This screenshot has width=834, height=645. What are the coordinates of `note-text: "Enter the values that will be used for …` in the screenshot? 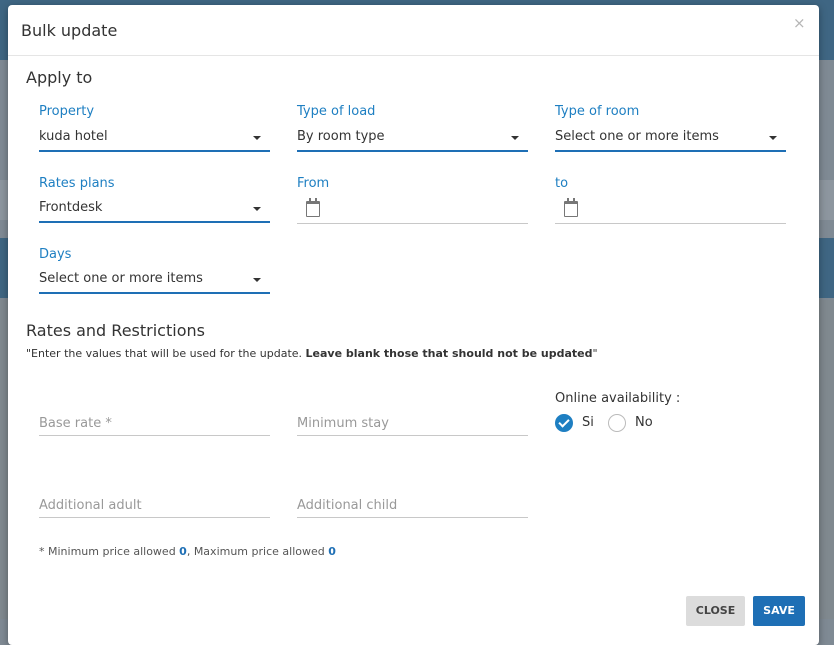 It's located at (166, 353).